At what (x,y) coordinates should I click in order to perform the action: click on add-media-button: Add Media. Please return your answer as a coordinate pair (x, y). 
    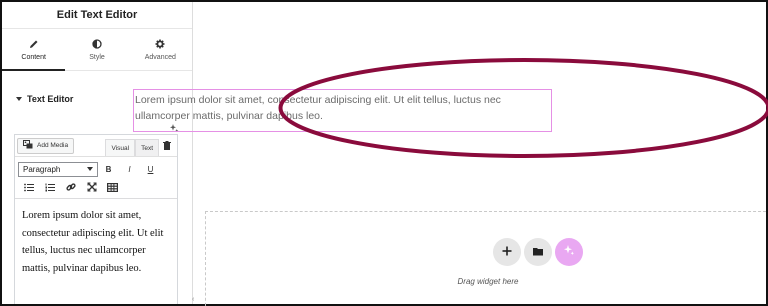
    Looking at the image, I should click on (46, 145).